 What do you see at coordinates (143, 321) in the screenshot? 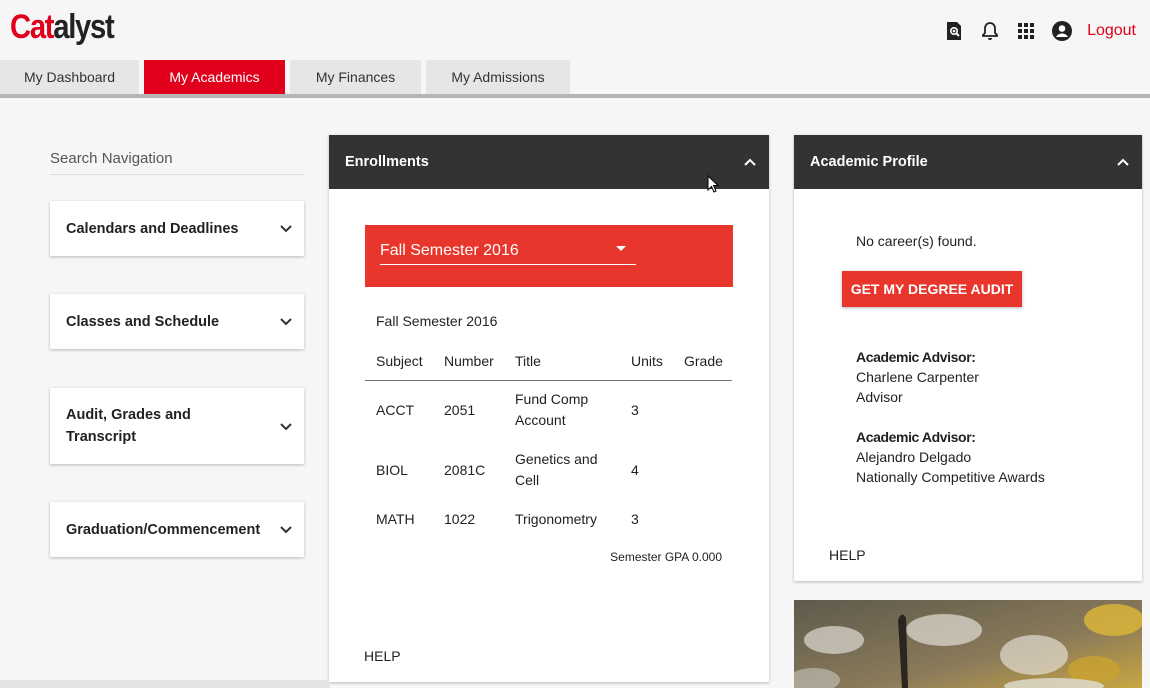
I see `sidebar-item-label: Classes and Schedule` at bounding box center [143, 321].